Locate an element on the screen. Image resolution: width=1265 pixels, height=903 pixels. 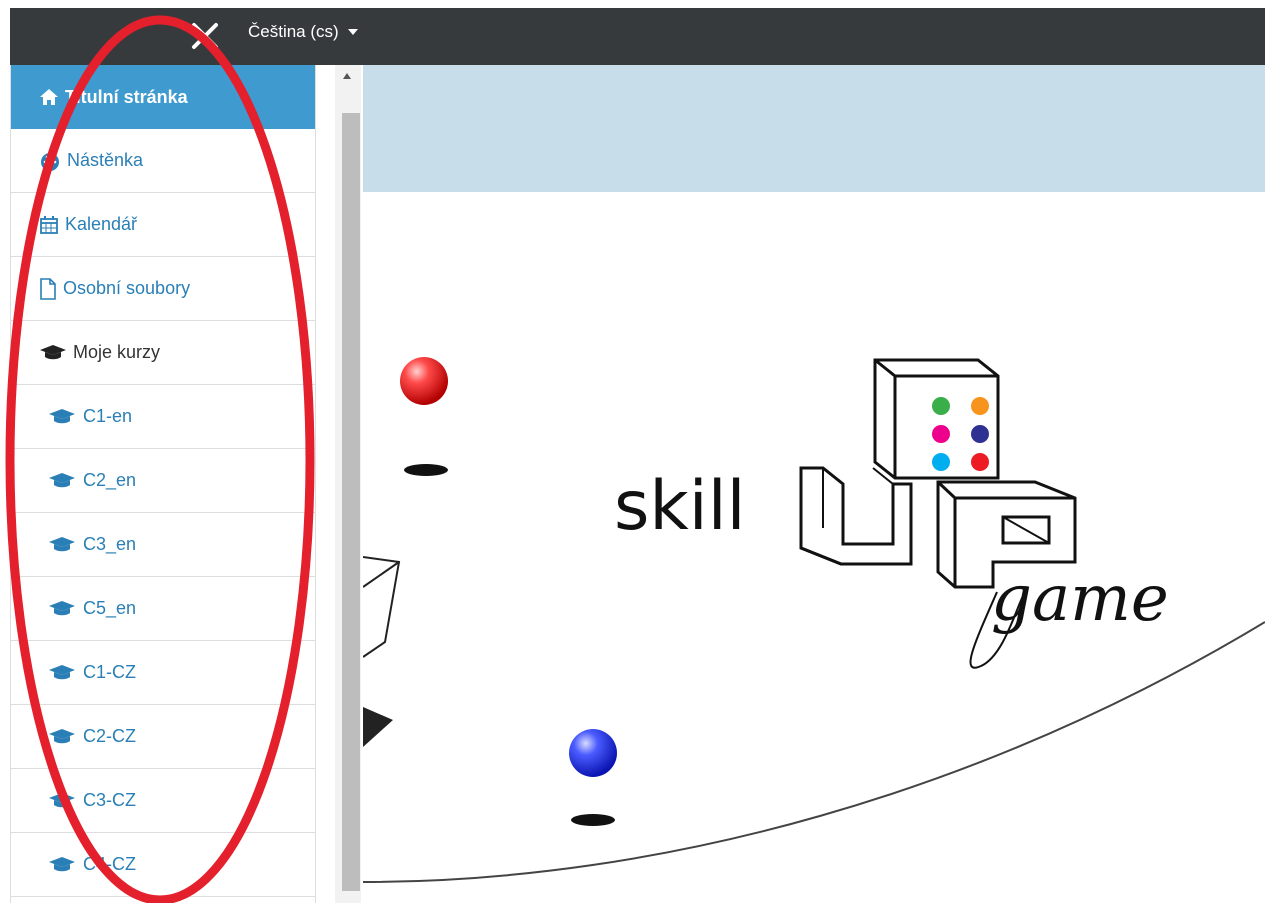
sidebar-item-course: C4-CZ is located at coordinates (163, 865).